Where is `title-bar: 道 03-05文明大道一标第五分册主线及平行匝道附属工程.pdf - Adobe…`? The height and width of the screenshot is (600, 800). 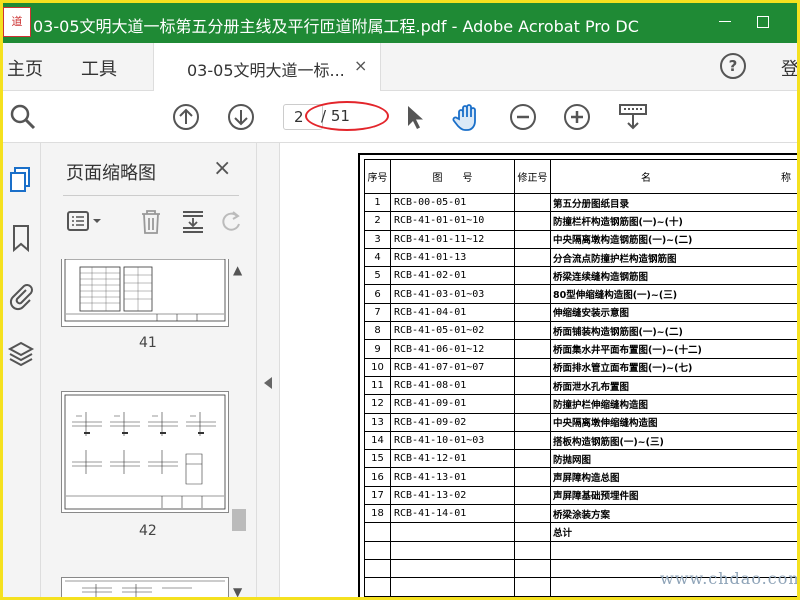 title-bar: 道 03-05文明大道一标第五分册主线及平行匝道附属工程.pdf - Adobe… is located at coordinates (400, 23).